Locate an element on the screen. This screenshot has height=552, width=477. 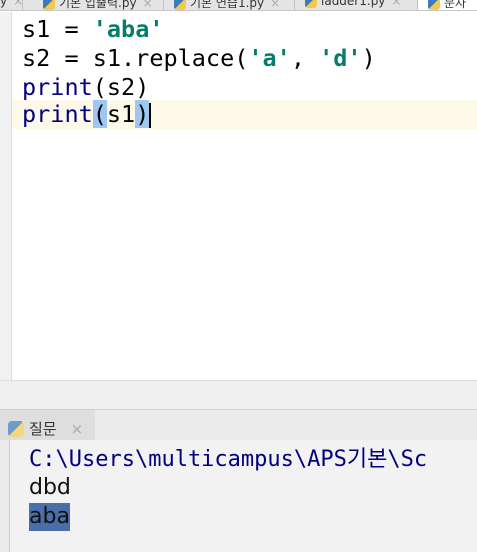
editor-gutter is located at coordinates (6, 196).